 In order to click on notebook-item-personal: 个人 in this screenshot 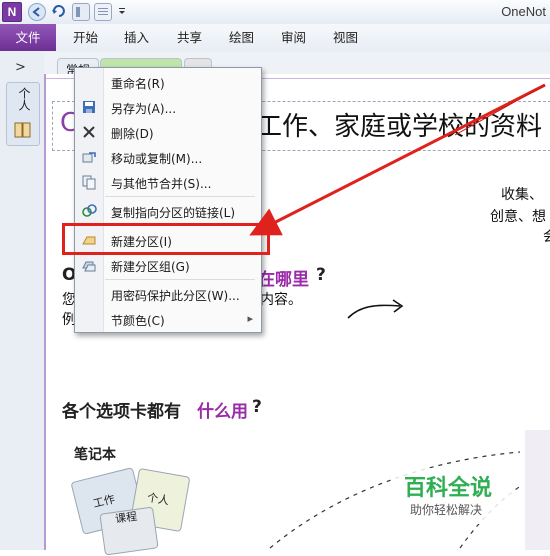, I will do `click(23, 114)`.